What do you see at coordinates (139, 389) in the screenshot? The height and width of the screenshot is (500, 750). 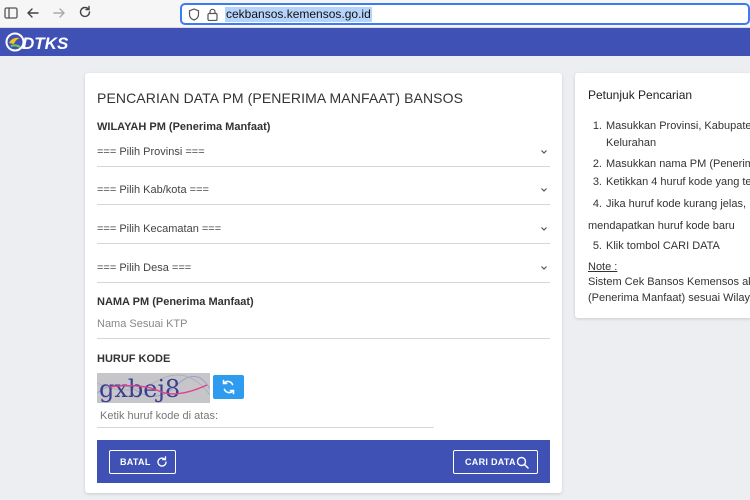 I see `captcha-text: gxbej8` at bounding box center [139, 389].